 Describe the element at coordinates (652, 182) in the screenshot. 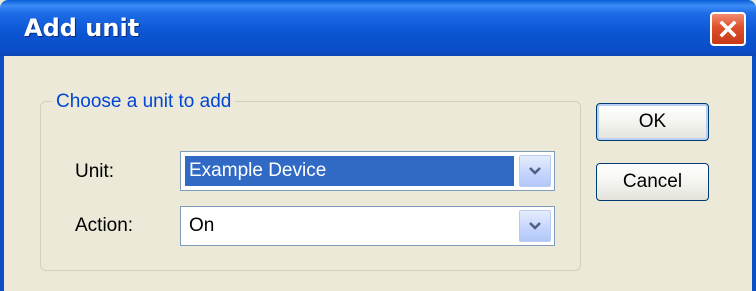

I see `cancel-button: Cancel` at that location.